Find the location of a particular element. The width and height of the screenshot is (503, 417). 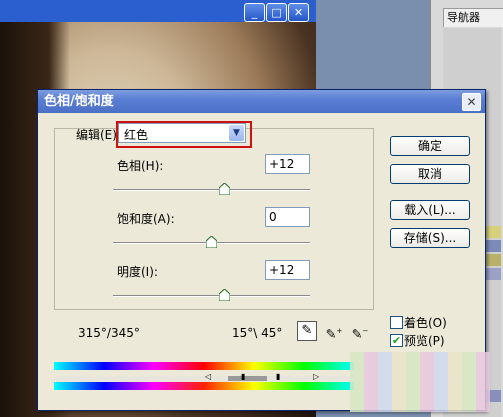

colorize-checkbox is located at coordinates (396, 322).